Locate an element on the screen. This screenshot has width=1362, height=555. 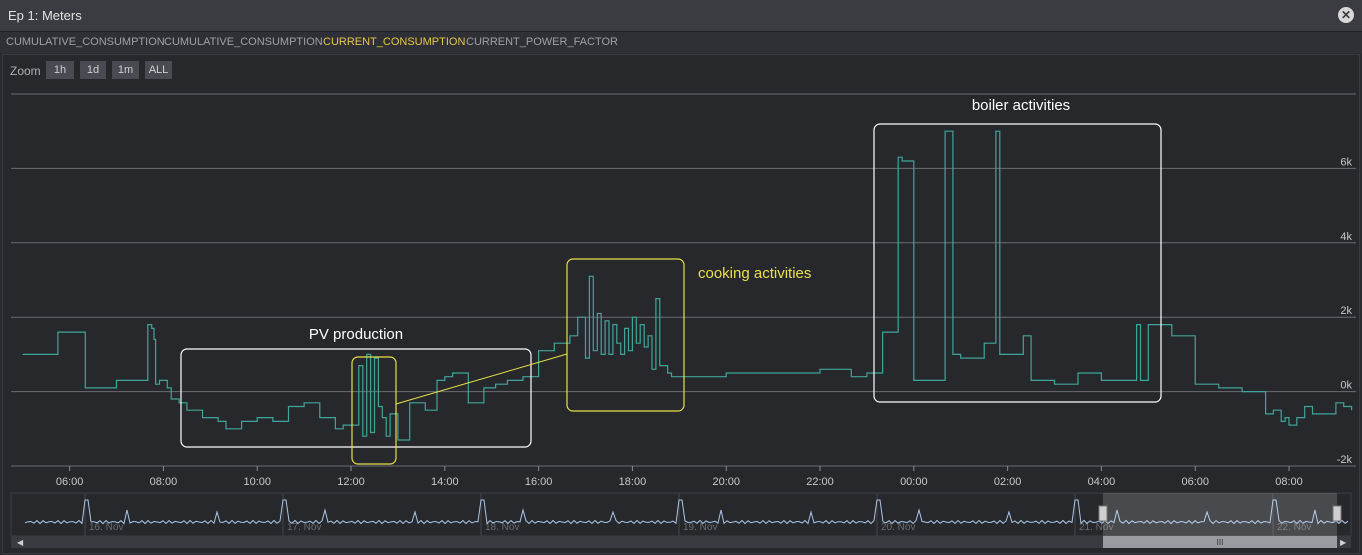
y-tick-label: -2k is located at coordinates (1345, 460).